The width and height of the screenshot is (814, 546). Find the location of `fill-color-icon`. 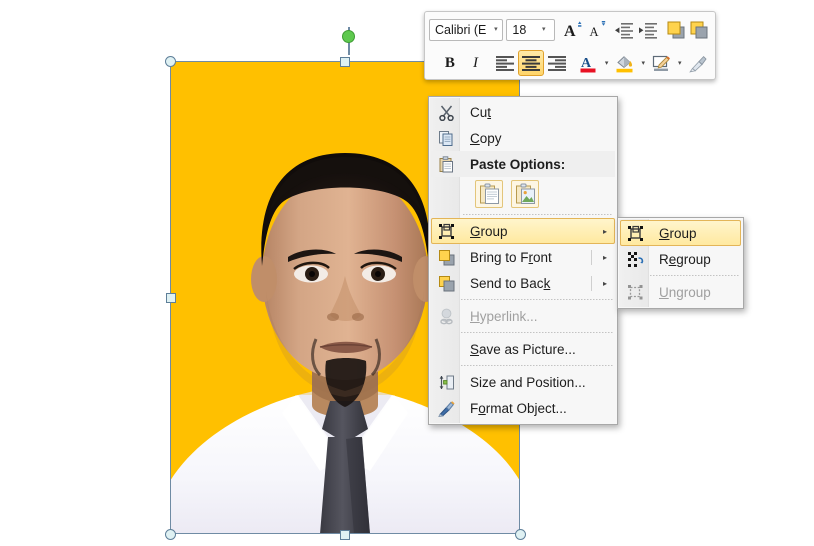

fill-color-icon is located at coordinates (624, 63).